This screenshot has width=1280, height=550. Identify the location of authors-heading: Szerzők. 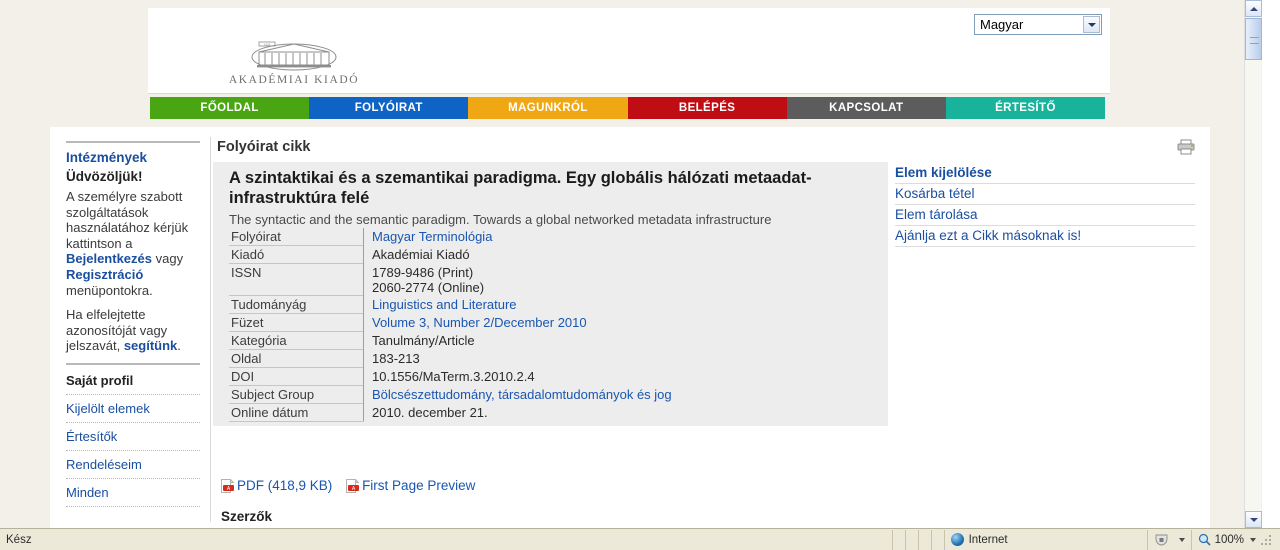
(247, 516).